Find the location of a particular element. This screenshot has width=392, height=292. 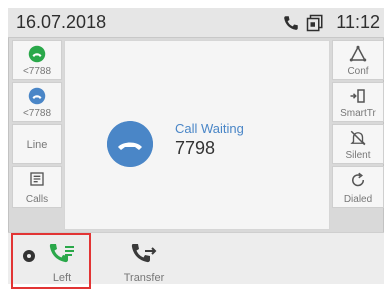

dialed-label: Dialed is located at coordinates (358, 199).